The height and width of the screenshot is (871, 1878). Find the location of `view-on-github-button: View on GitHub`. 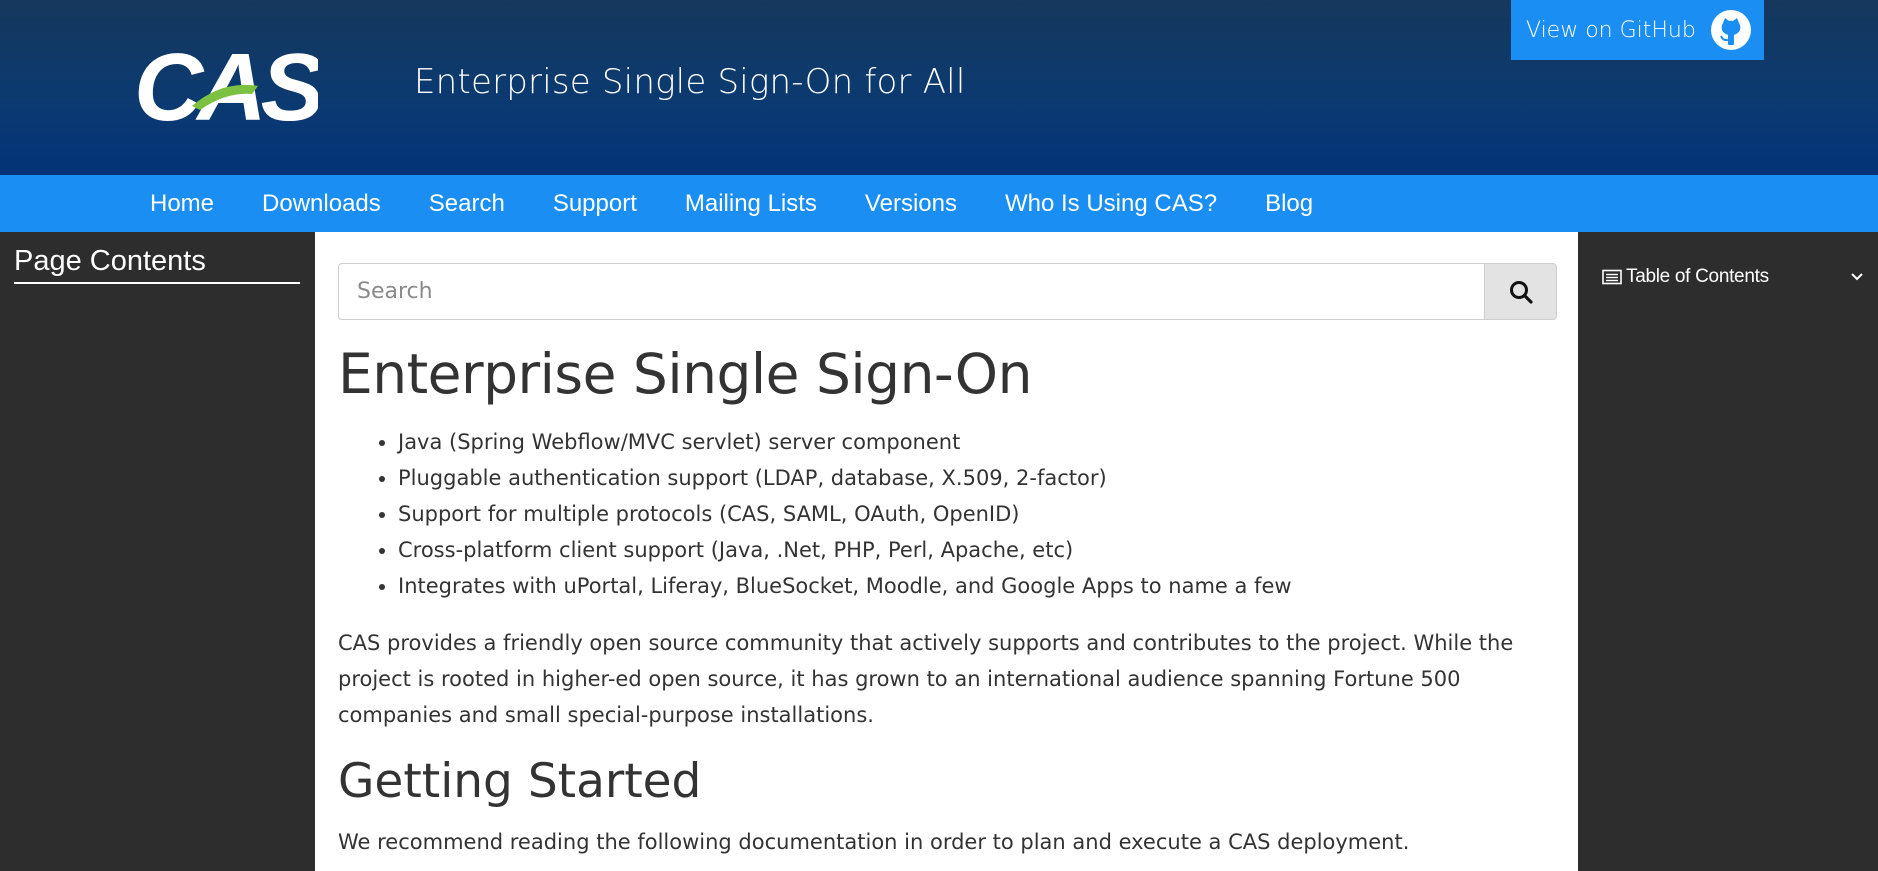

view-on-github-button: View on GitHub is located at coordinates (1637, 30).